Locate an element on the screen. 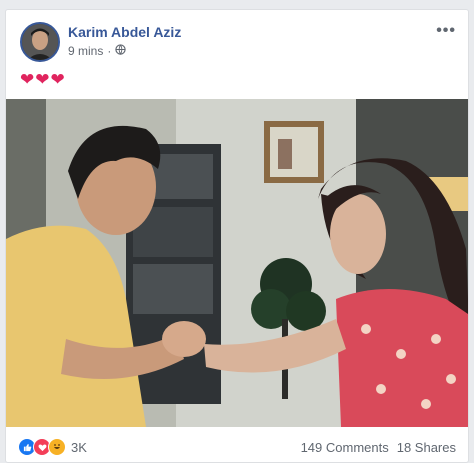 This screenshot has height=463, width=474. haha-icon is located at coordinates (57, 447).